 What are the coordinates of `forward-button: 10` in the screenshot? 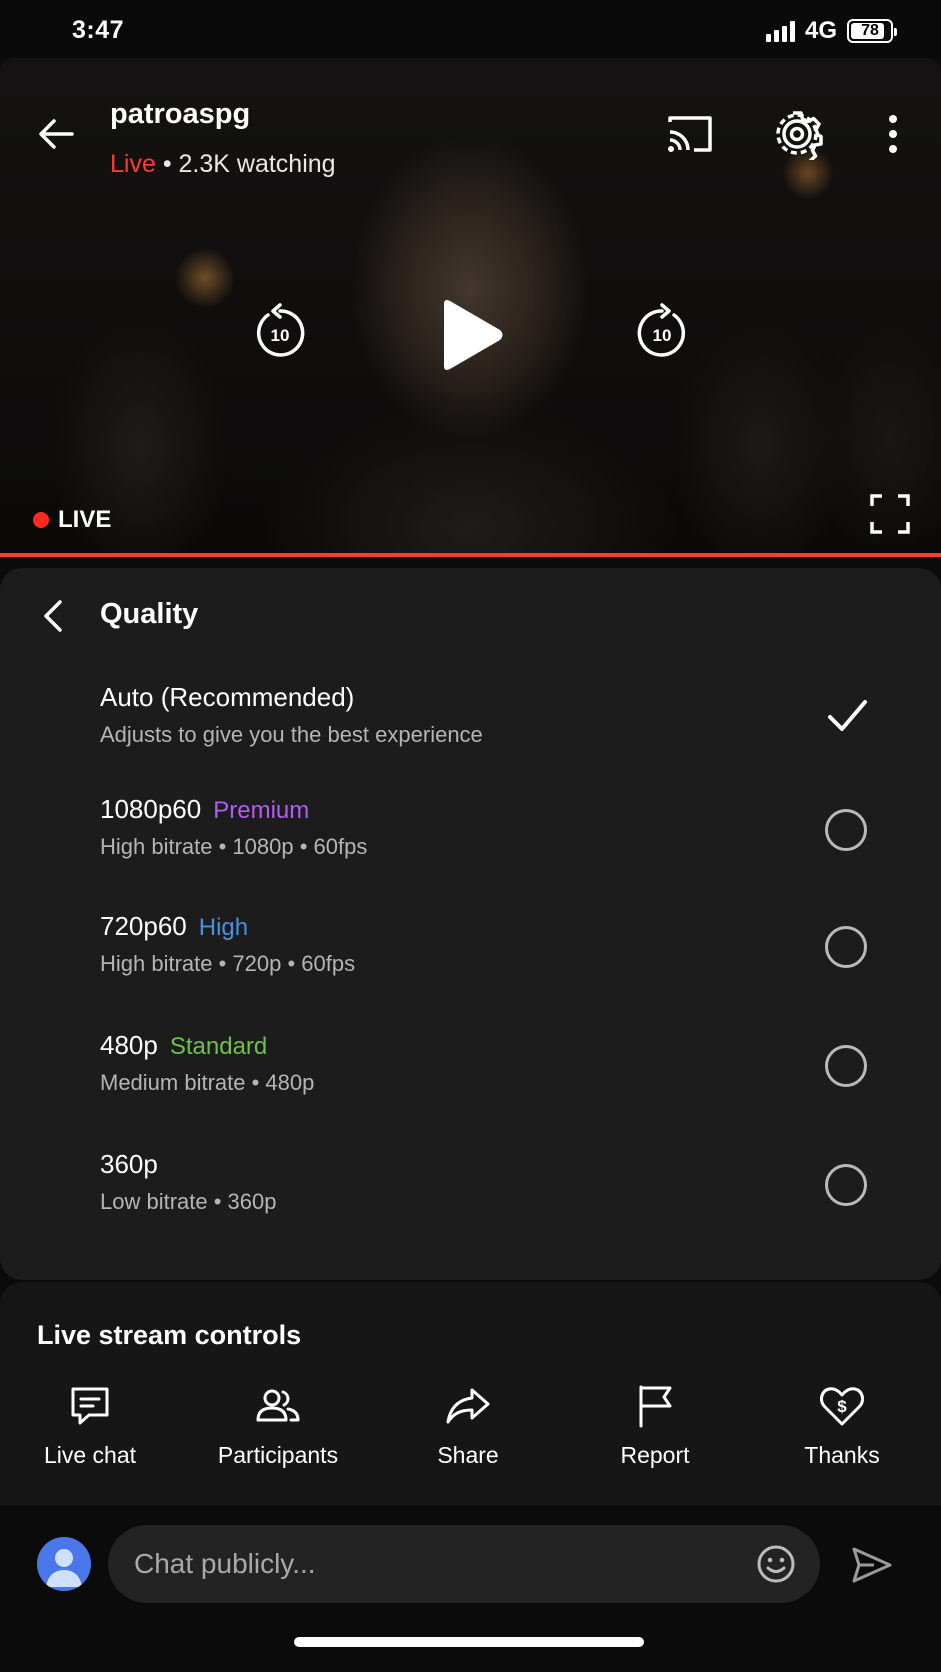 It's located at (662, 333).